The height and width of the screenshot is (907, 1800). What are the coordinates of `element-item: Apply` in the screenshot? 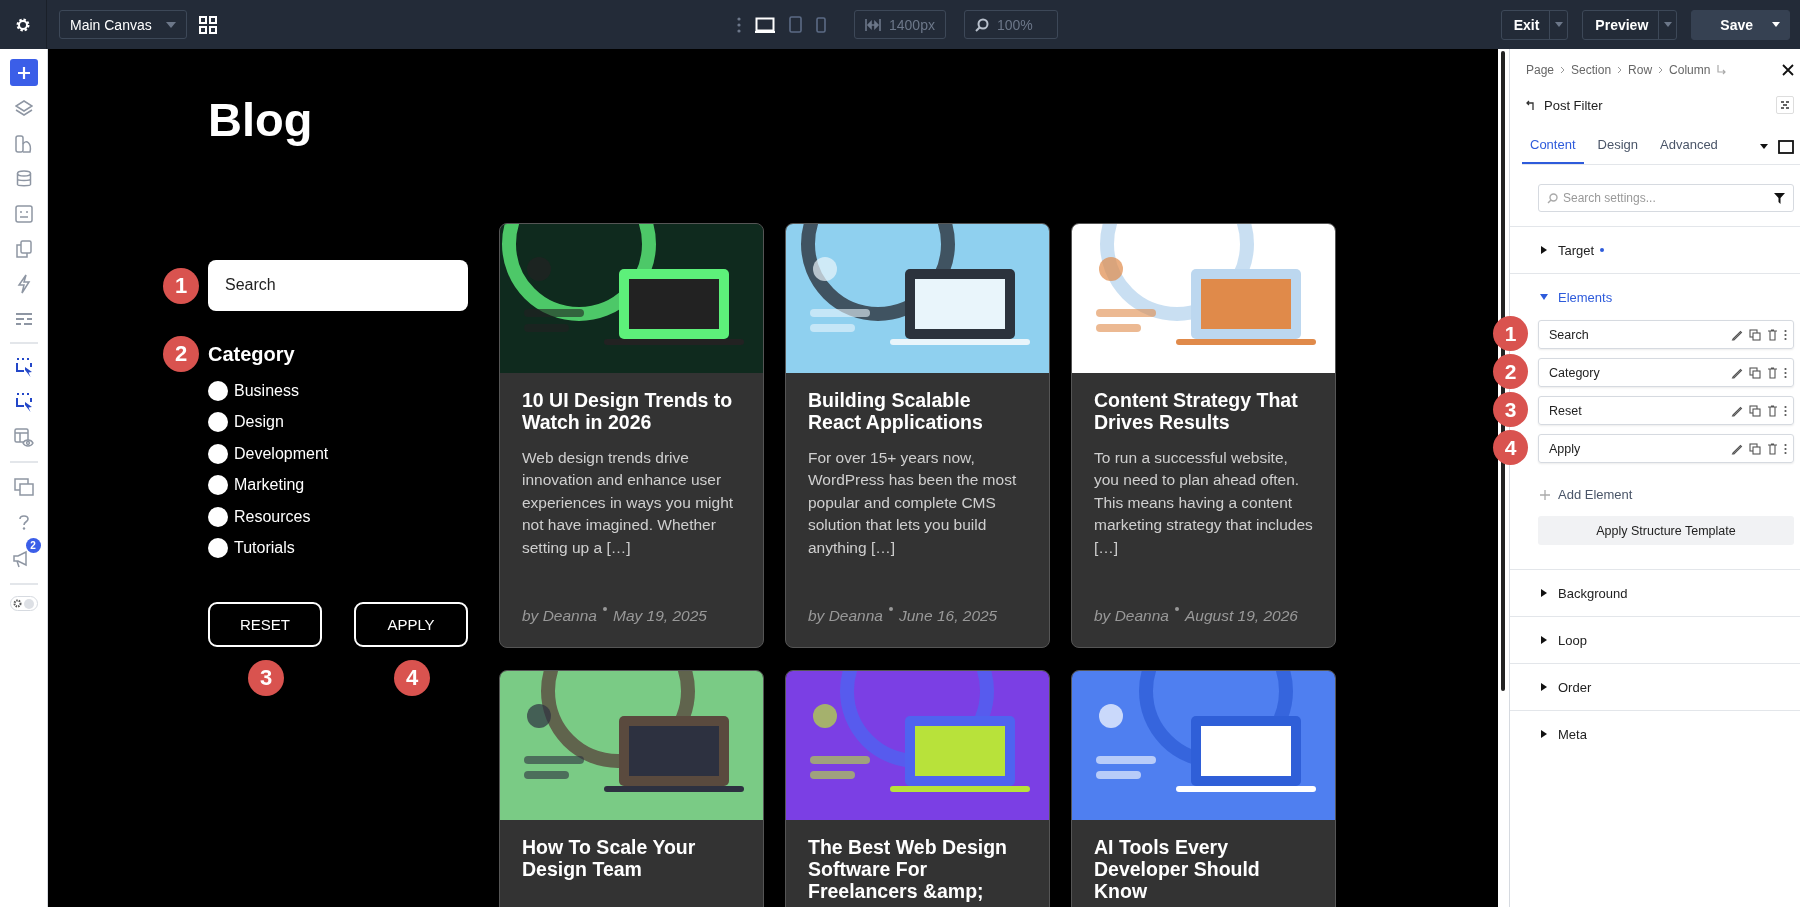 It's located at (1666, 448).